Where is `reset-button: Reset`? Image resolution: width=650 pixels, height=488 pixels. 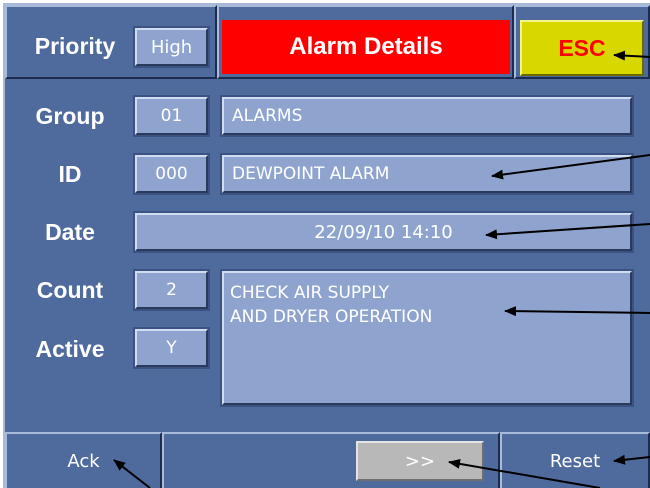 reset-button: Reset is located at coordinates (575, 460).